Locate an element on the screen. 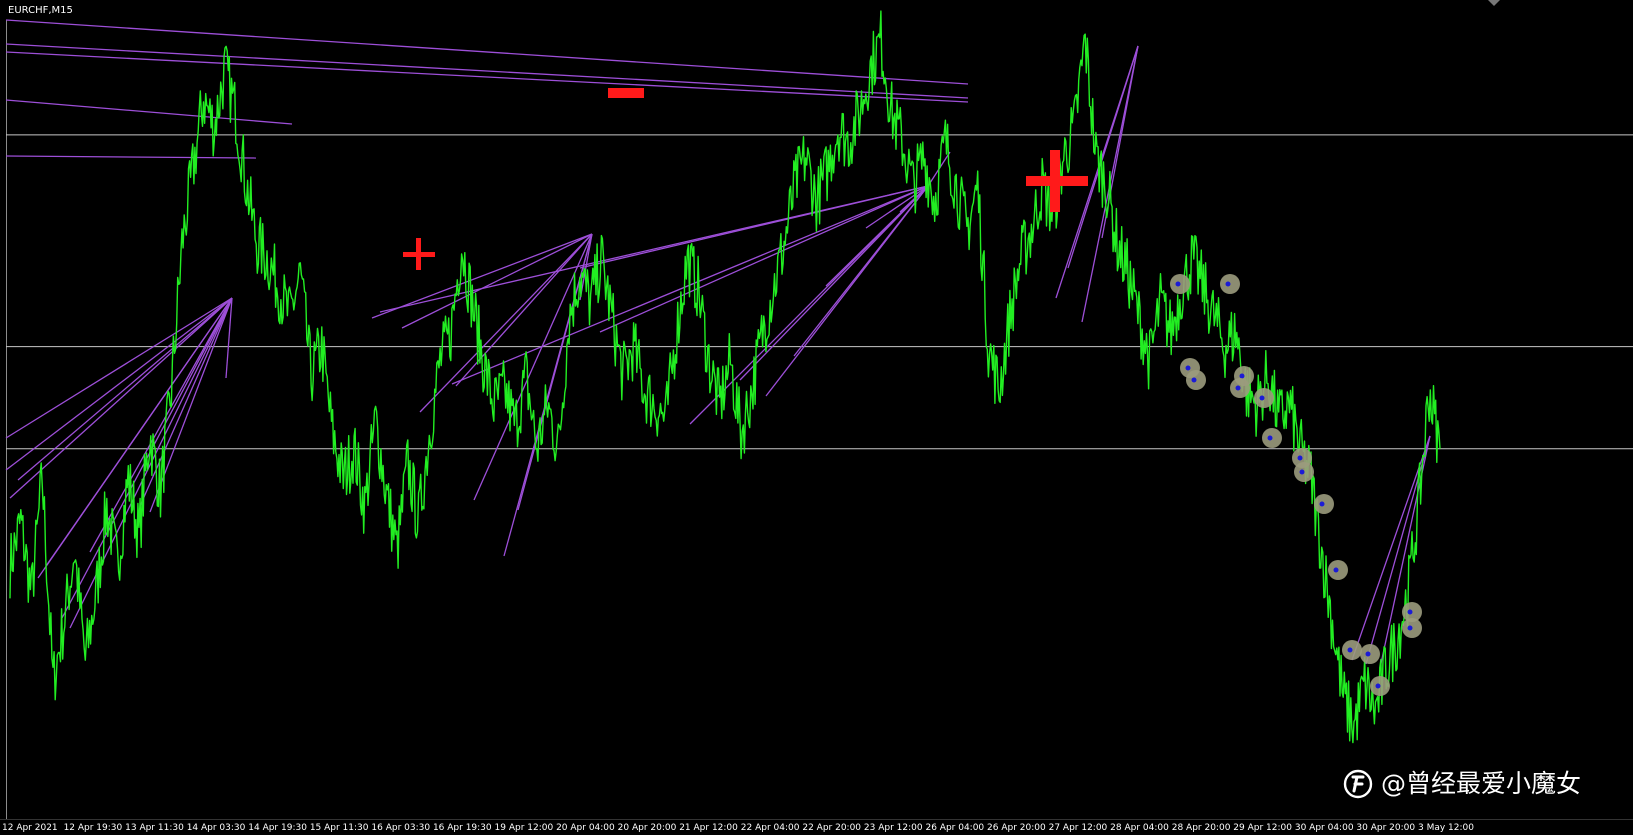  sell-marker is located at coordinates (626, 93).